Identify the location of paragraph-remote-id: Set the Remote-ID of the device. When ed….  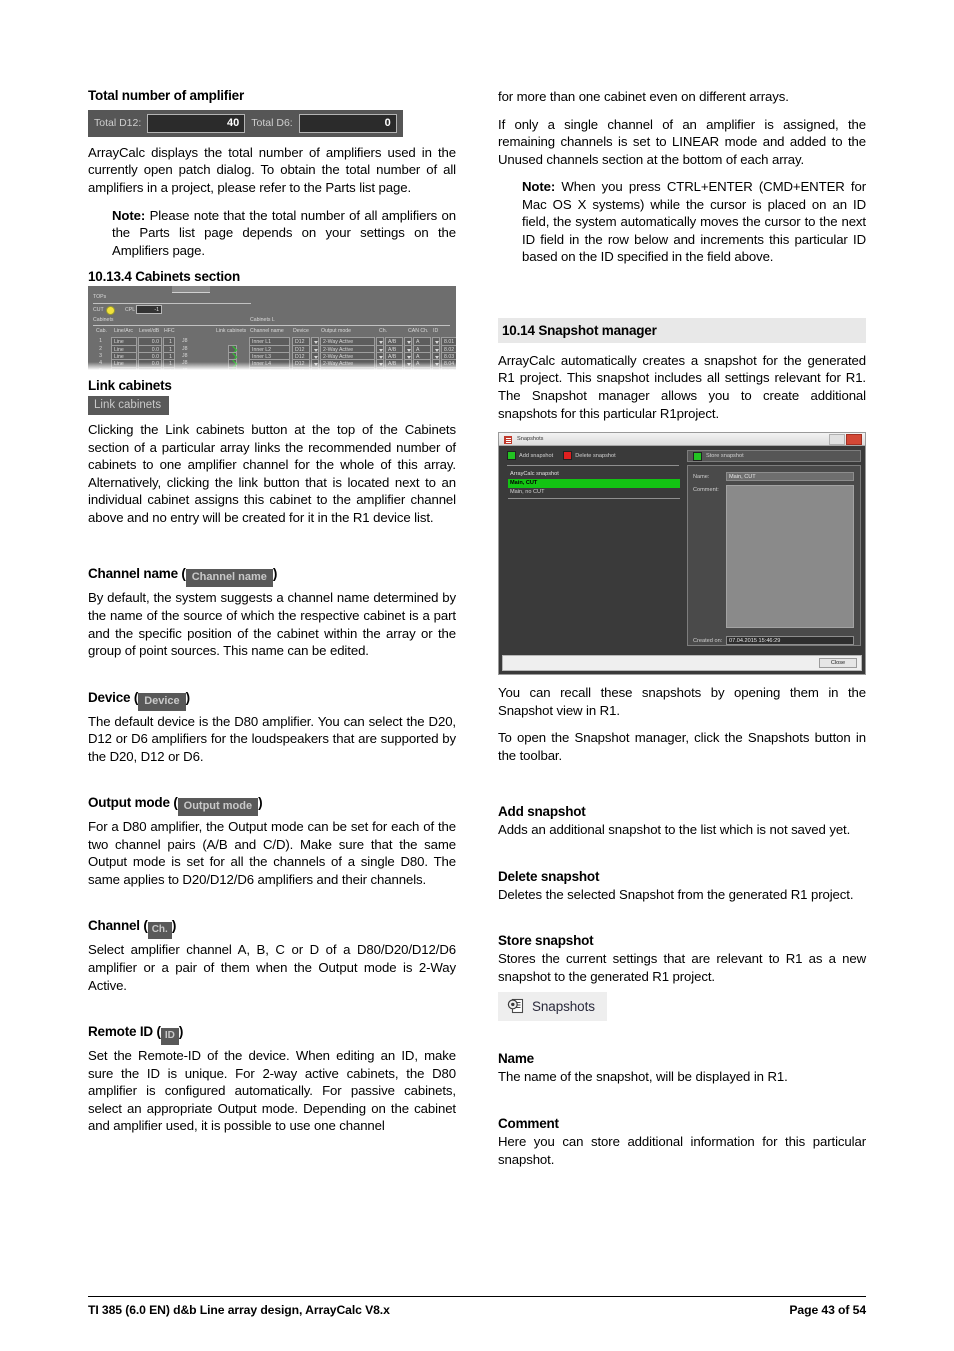
(272, 1091).